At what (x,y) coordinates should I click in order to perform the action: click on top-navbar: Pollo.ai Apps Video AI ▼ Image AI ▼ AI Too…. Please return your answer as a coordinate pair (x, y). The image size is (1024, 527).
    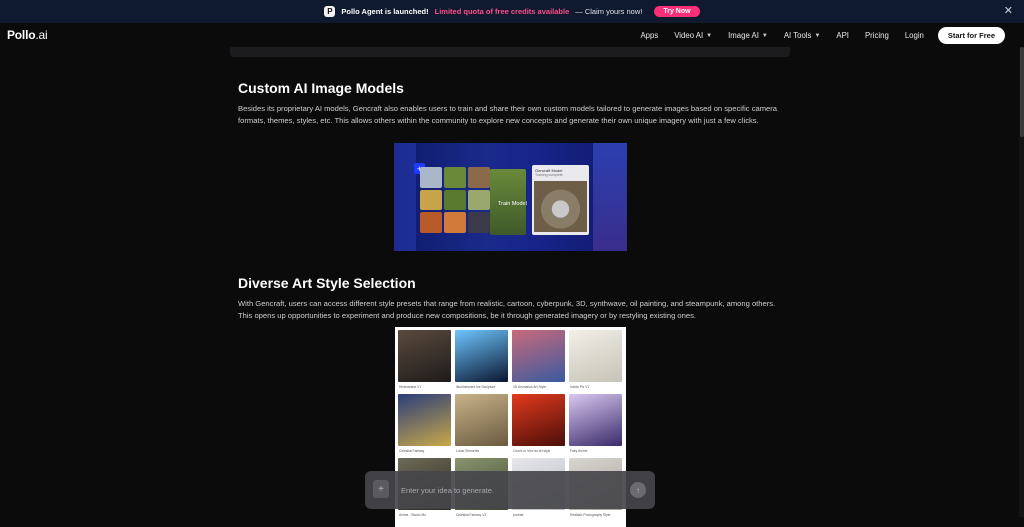
    Looking at the image, I should click on (509, 35).